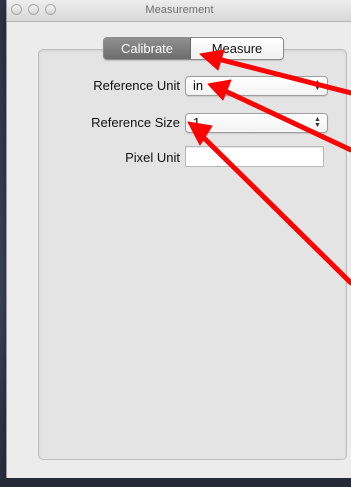  I want to click on reference-size-value: 1, so click(197, 122).